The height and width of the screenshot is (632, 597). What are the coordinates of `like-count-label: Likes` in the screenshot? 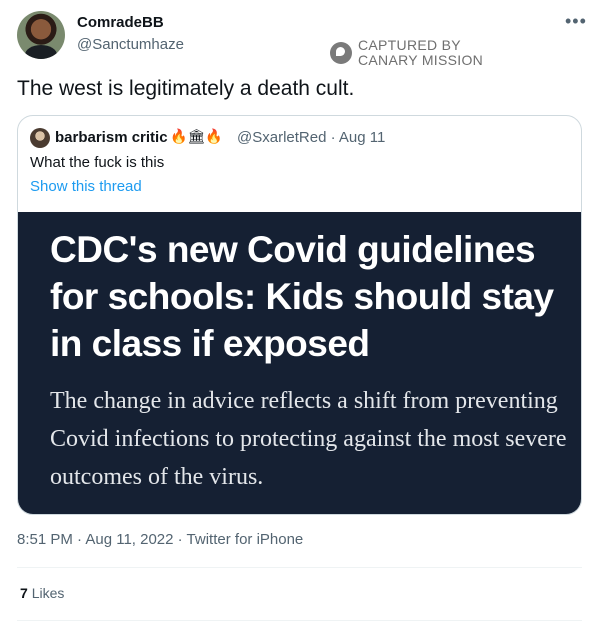 It's located at (48, 593).